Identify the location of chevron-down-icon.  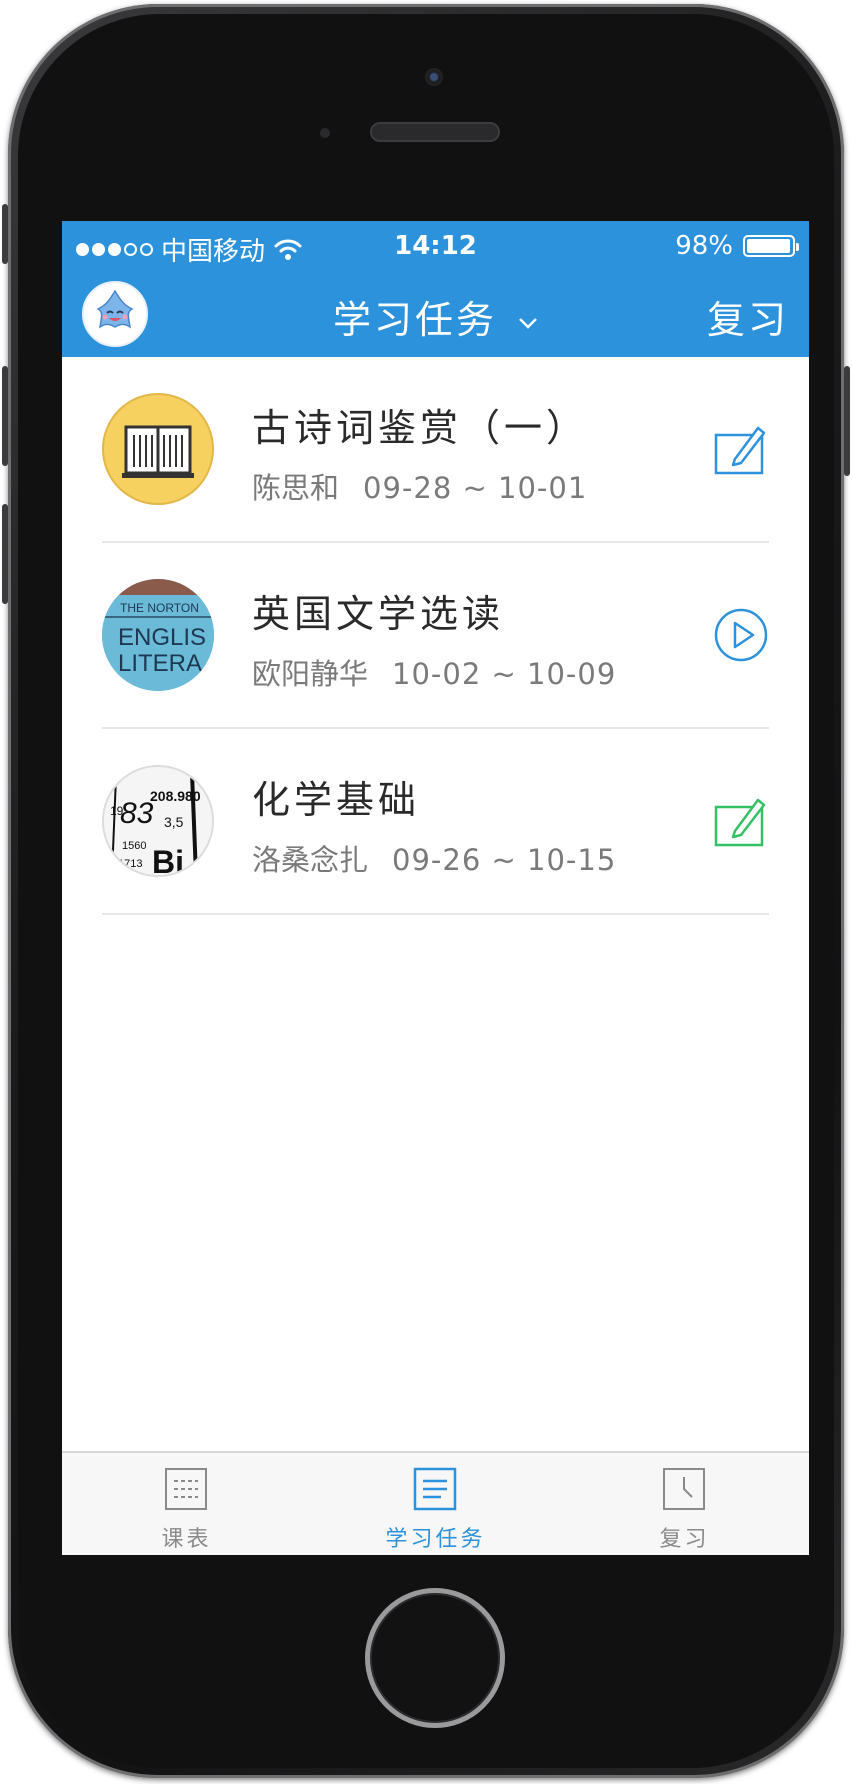
(528, 323).